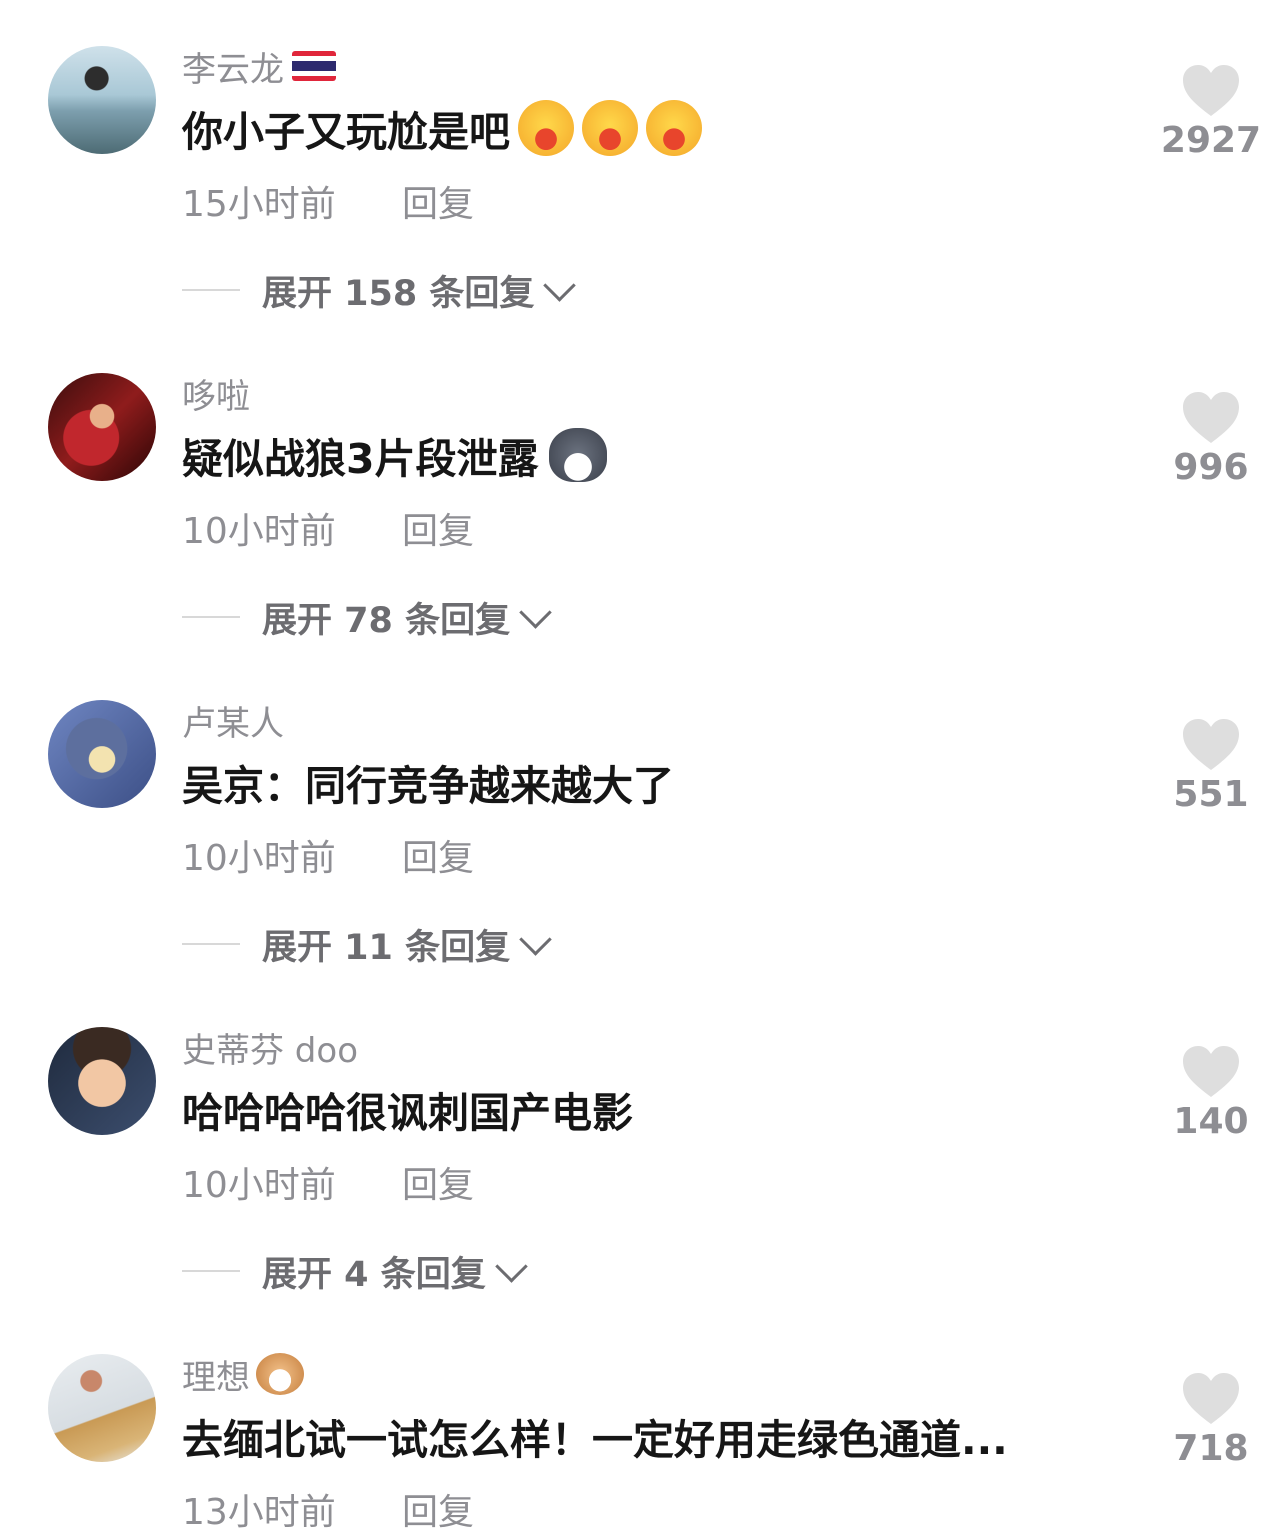  What do you see at coordinates (1211, 467) in the screenshot?
I see `like-count: 996` at bounding box center [1211, 467].